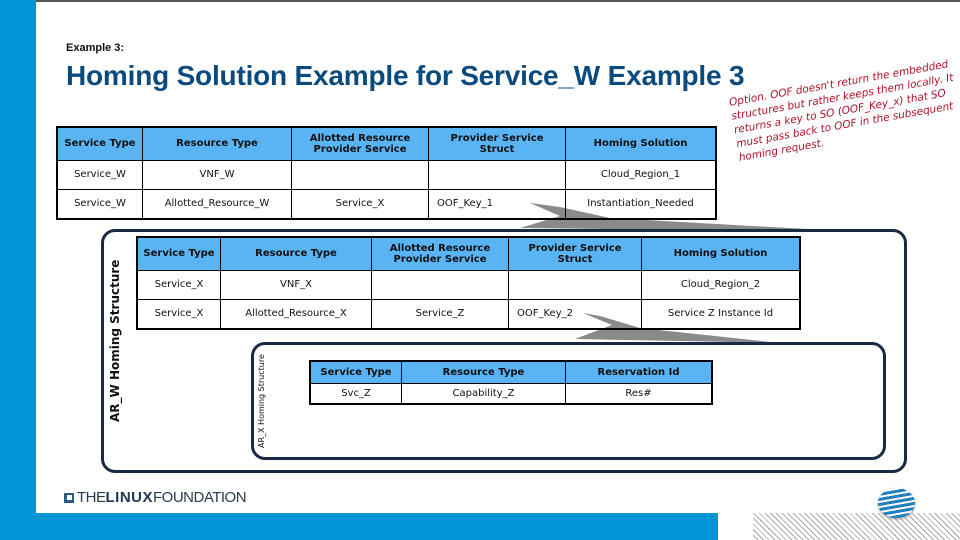  Describe the element at coordinates (296, 284) in the screenshot. I see `cell: VNF_X` at that location.